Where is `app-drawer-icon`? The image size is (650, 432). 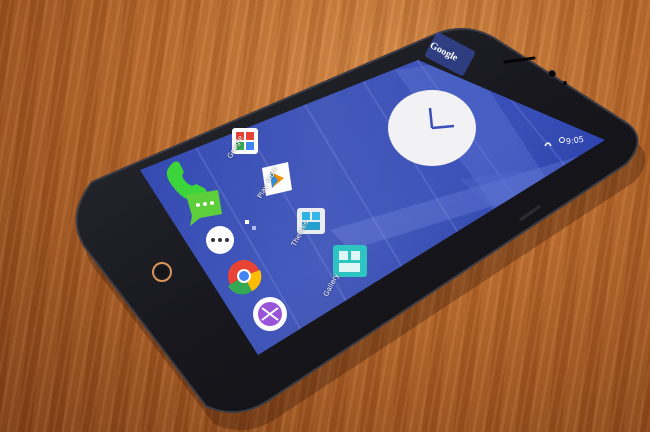
app-drawer-icon is located at coordinates (220, 240).